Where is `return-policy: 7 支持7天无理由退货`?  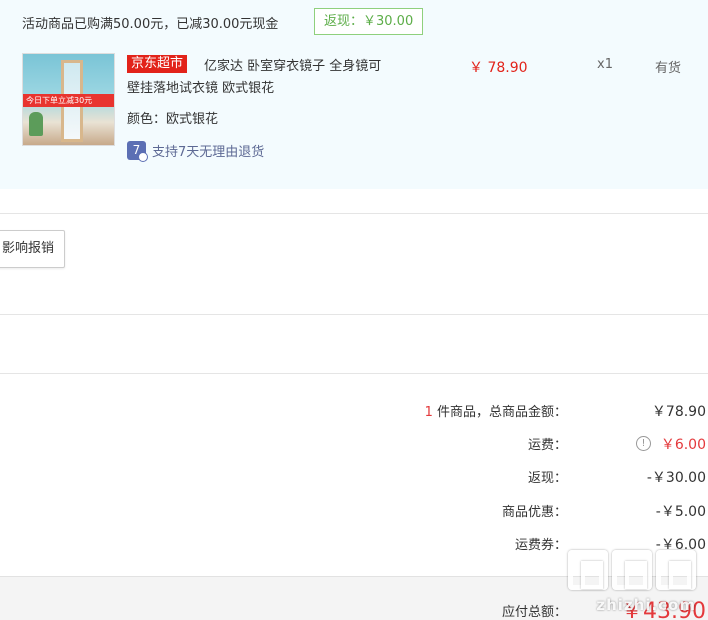
return-policy: 7 支持7天无理由退货 is located at coordinates (196, 151).